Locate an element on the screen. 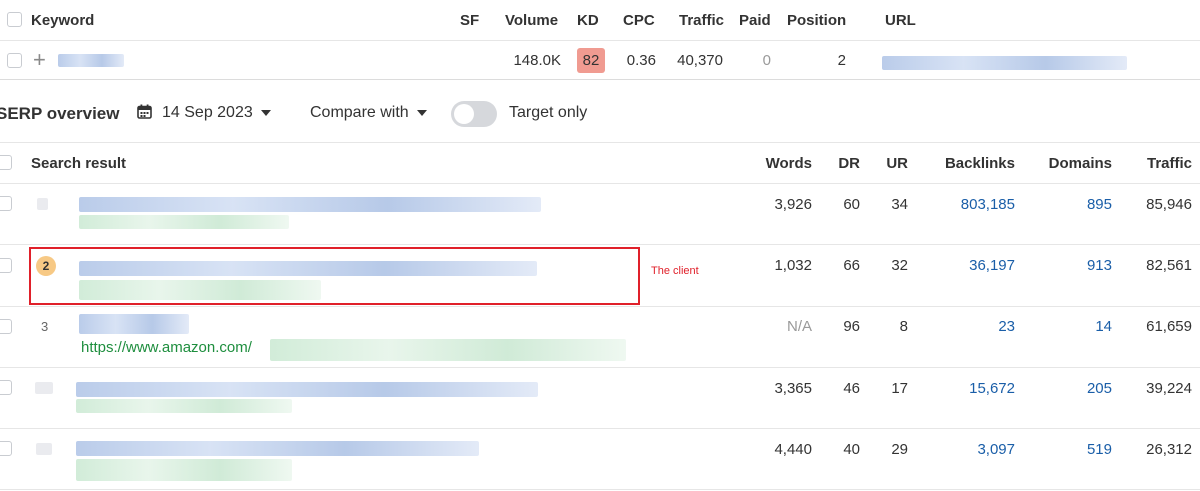 The width and height of the screenshot is (1200, 491). result-words: N/A is located at coordinates (799, 326).